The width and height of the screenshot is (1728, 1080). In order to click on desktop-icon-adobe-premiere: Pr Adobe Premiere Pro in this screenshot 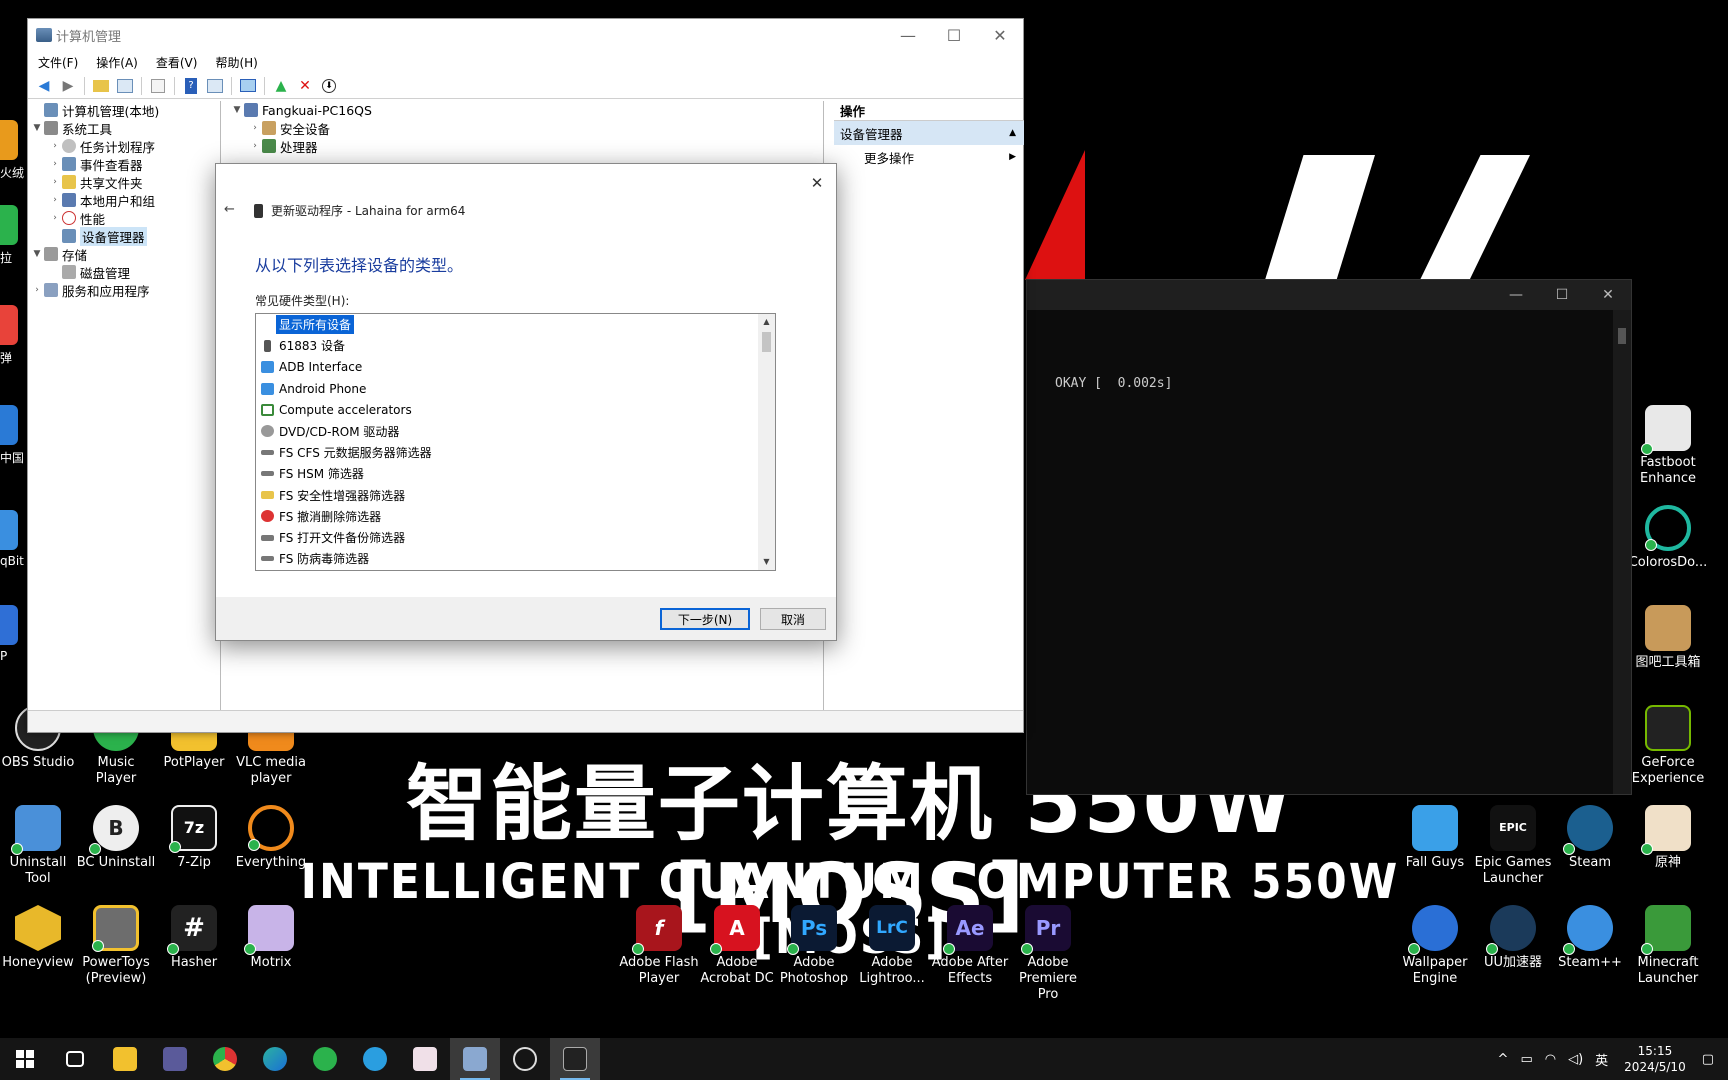, I will do `click(1048, 954)`.